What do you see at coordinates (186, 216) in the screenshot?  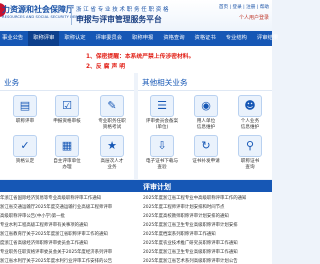 I see `plan-list-item: 2025年度高校教师职称评审计划安排的通知` at bounding box center [186, 216].